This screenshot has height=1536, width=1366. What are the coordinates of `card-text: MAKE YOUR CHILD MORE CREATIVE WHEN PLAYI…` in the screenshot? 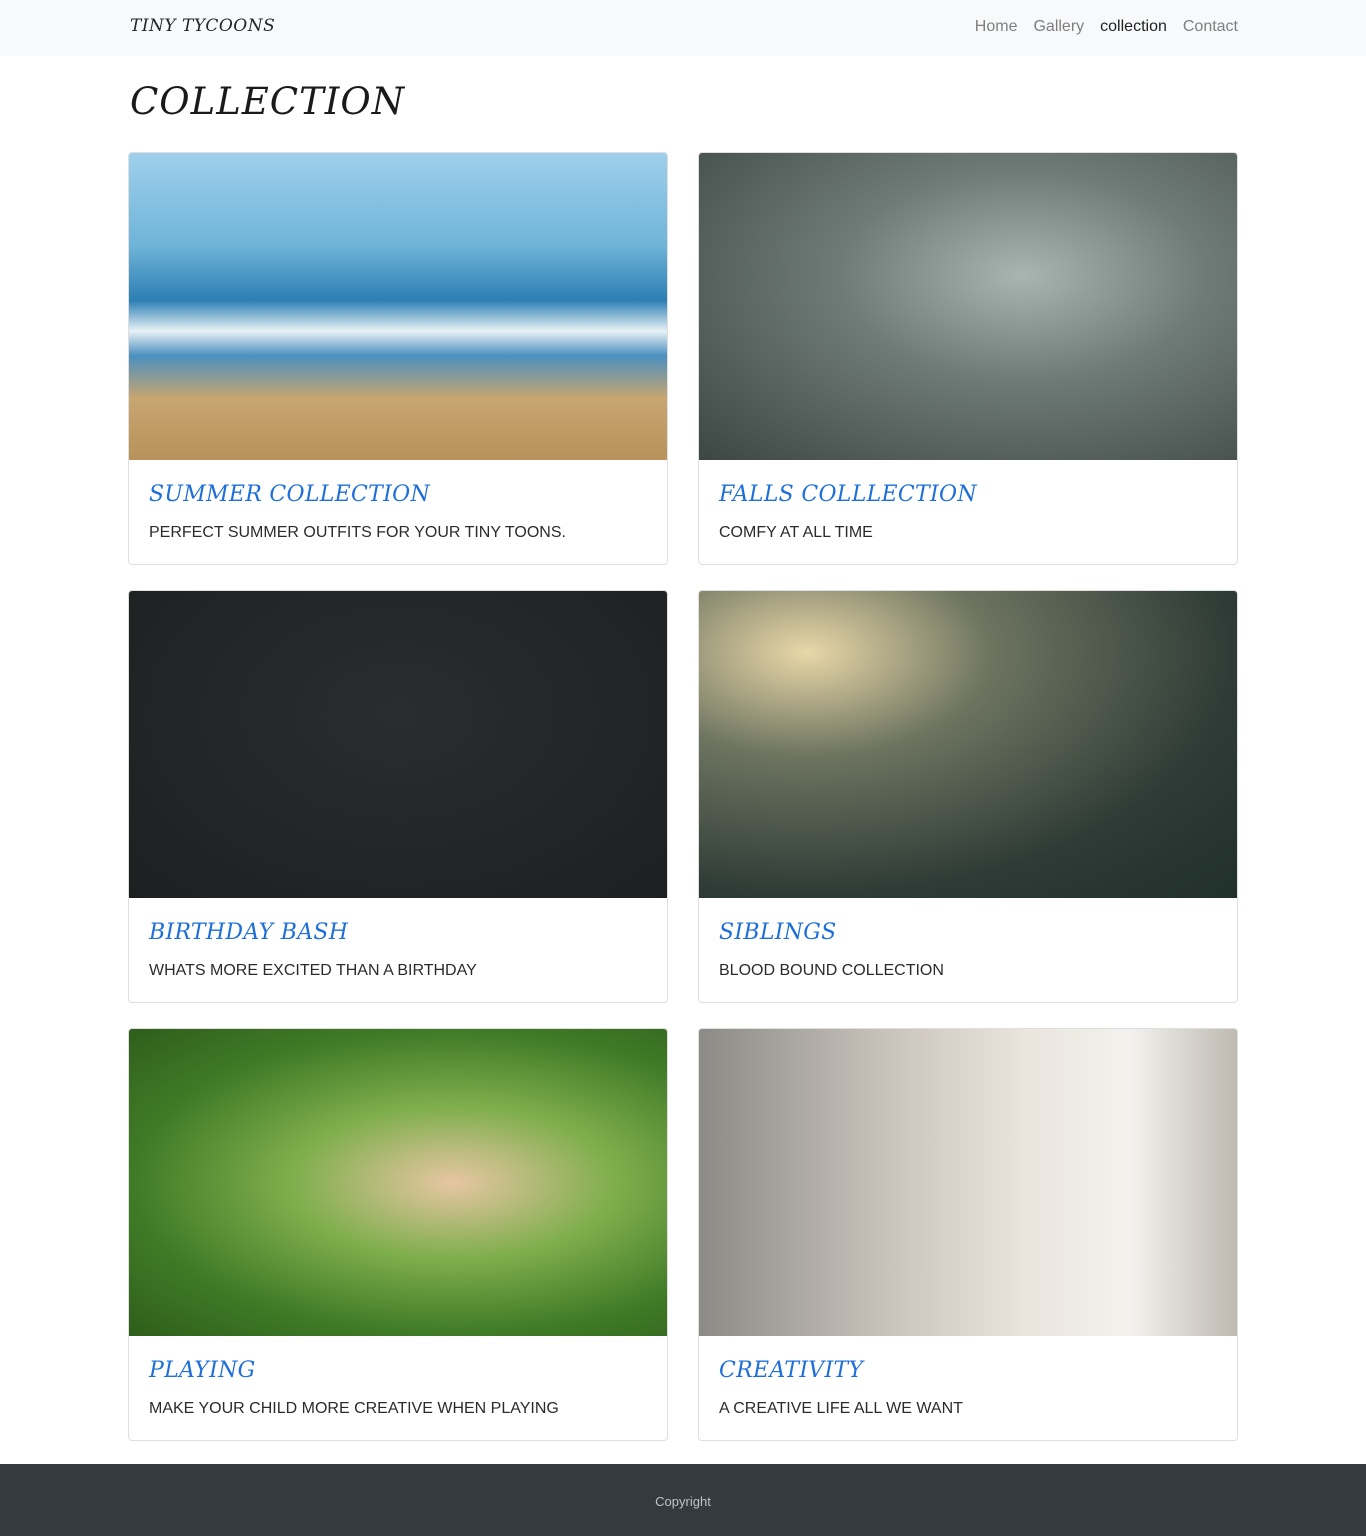 It's located at (354, 1408).